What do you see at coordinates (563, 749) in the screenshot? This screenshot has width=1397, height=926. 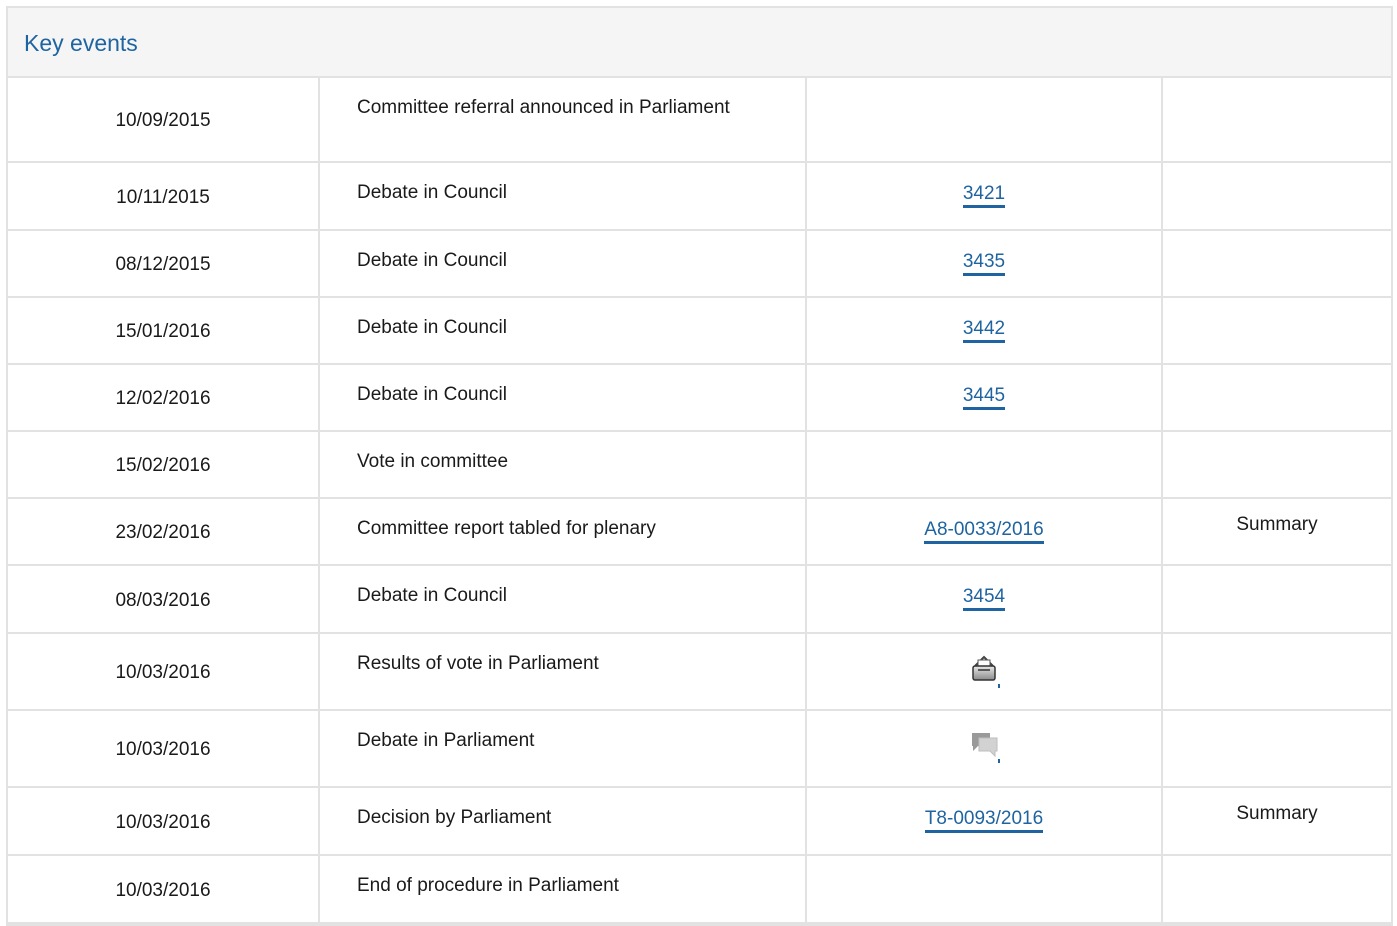 I see `event-description: Debate in Parliament` at bounding box center [563, 749].